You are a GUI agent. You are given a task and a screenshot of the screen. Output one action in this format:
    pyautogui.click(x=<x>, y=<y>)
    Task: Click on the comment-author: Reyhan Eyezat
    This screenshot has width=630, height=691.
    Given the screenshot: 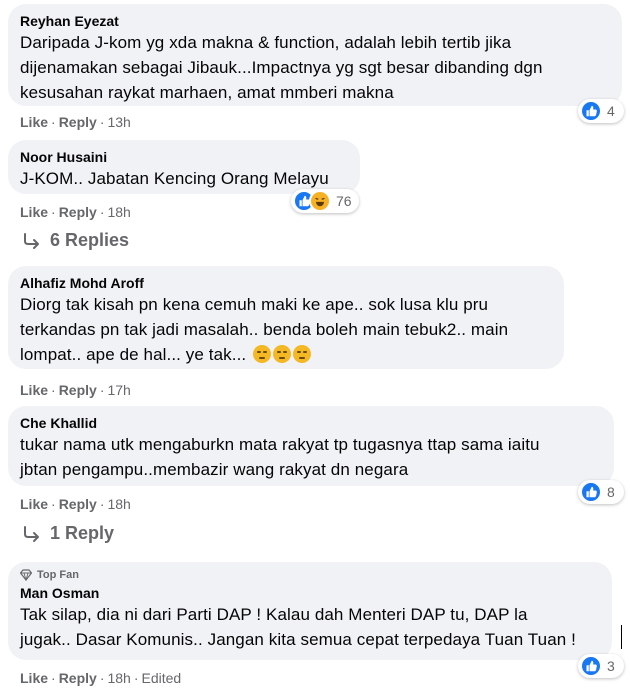 What is the action you would take?
    pyautogui.click(x=315, y=21)
    